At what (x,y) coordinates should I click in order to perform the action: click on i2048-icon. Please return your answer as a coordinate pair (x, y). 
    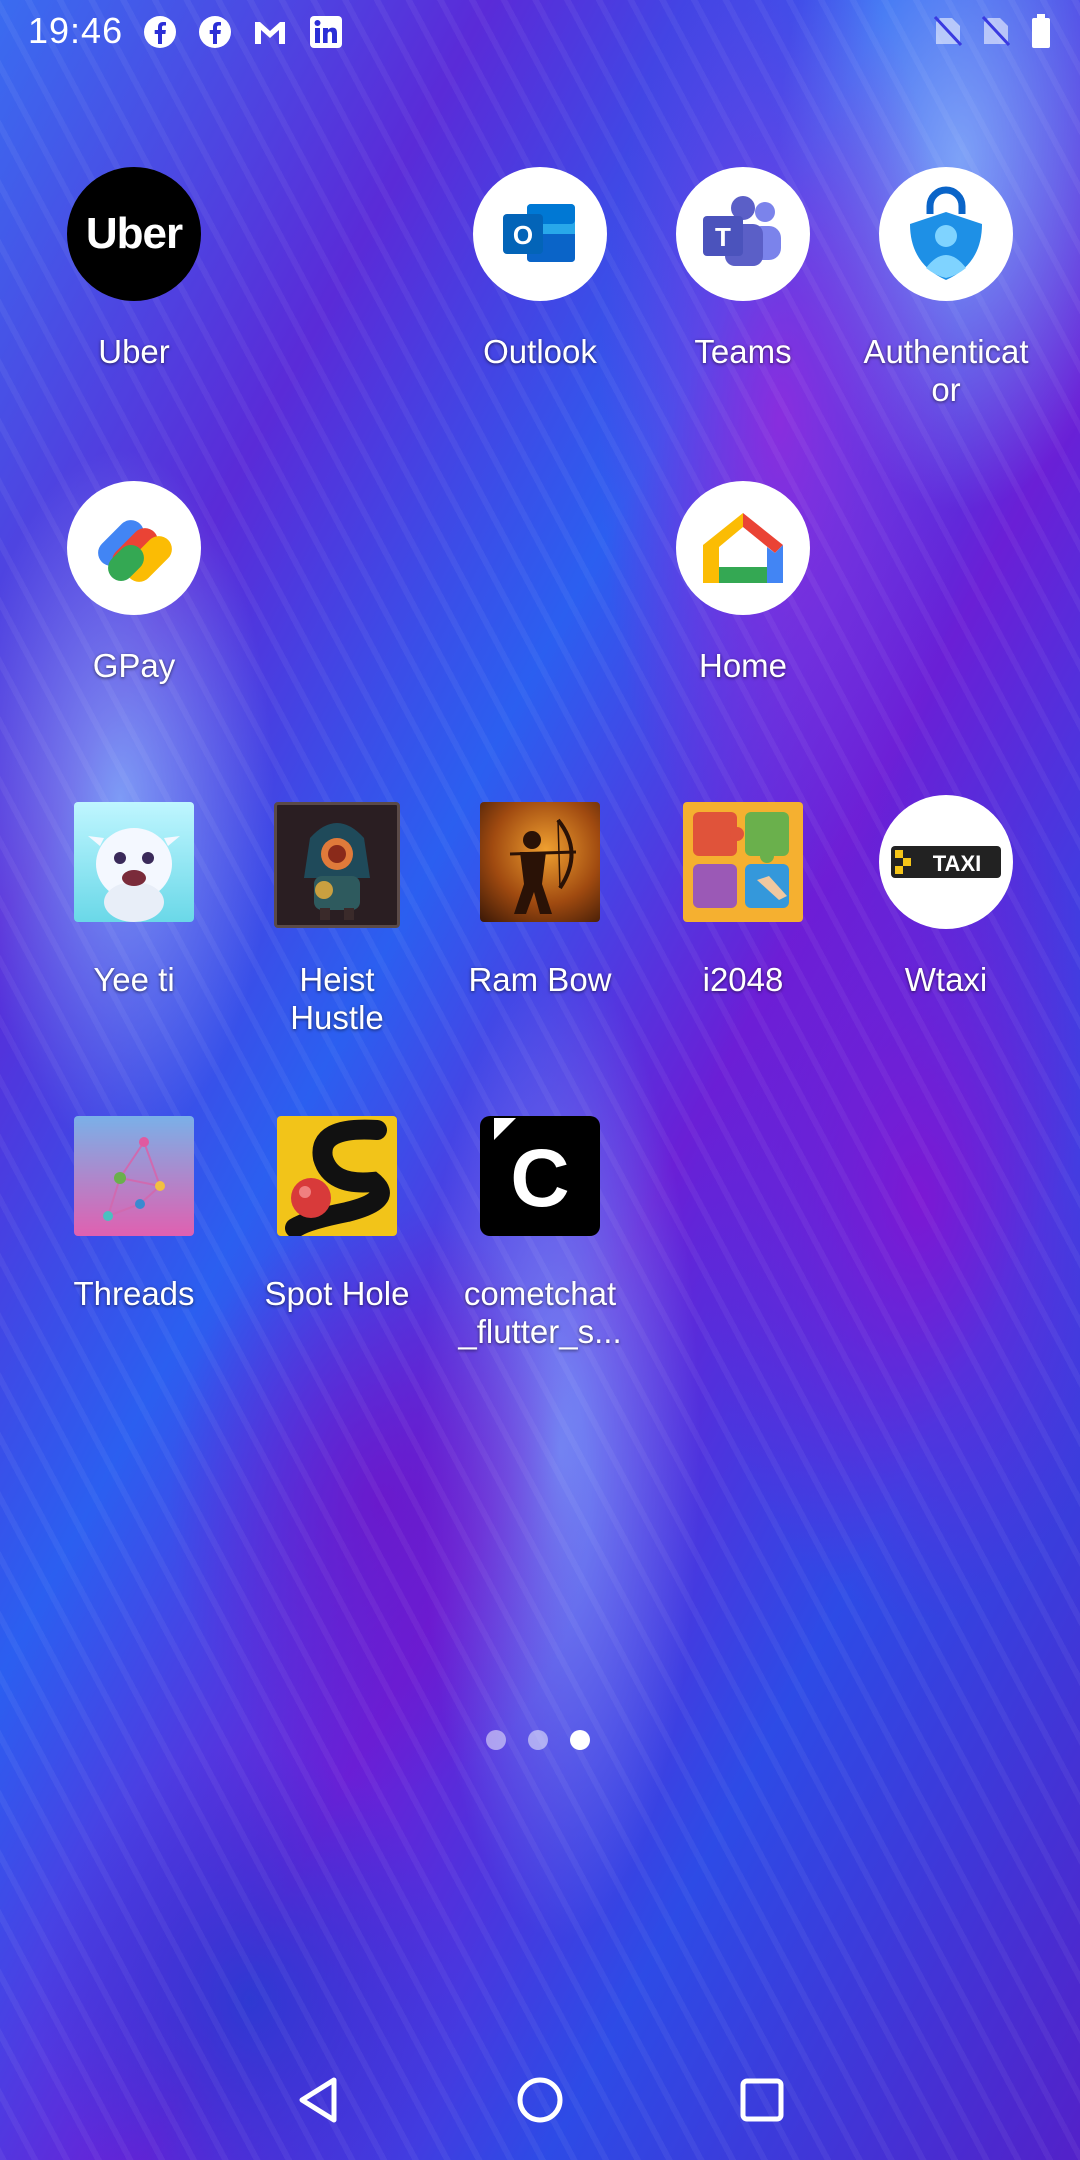
    Looking at the image, I should click on (743, 862).